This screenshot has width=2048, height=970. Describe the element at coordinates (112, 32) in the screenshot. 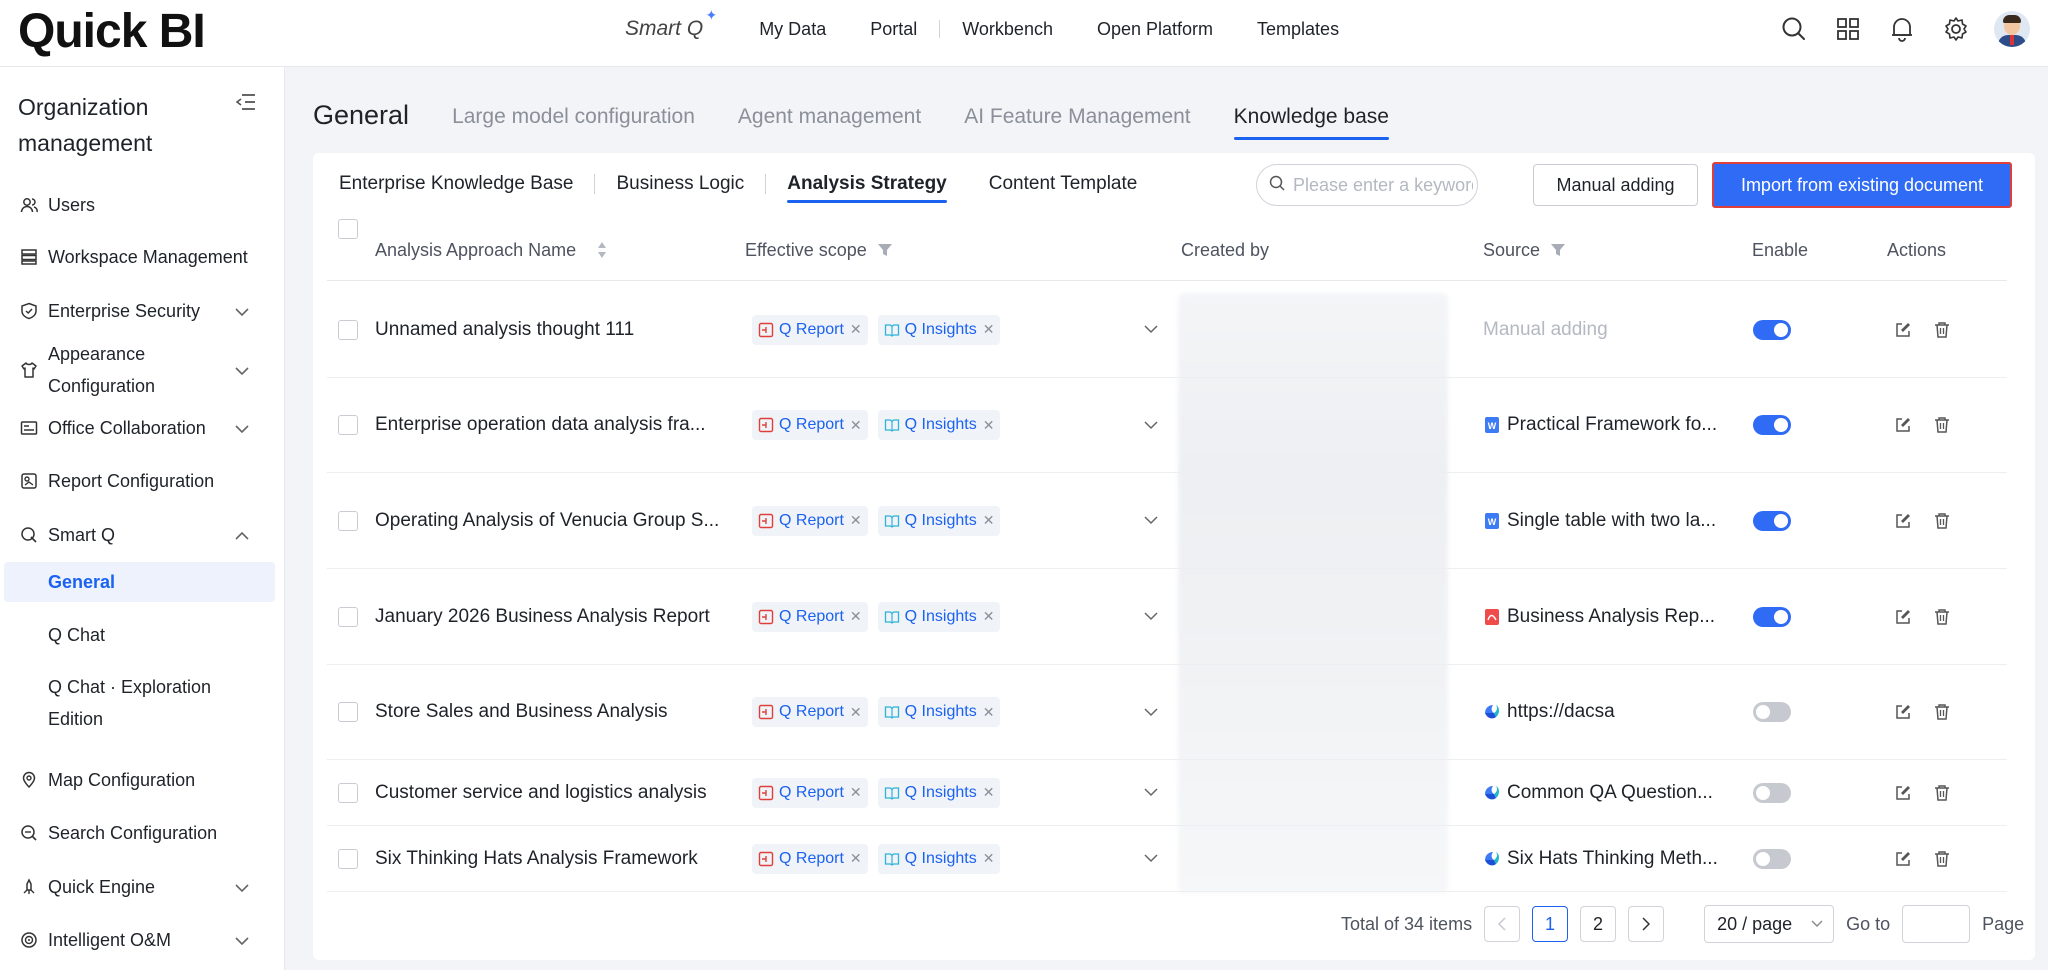

I see `brand-logo: Quick BI` at that location.